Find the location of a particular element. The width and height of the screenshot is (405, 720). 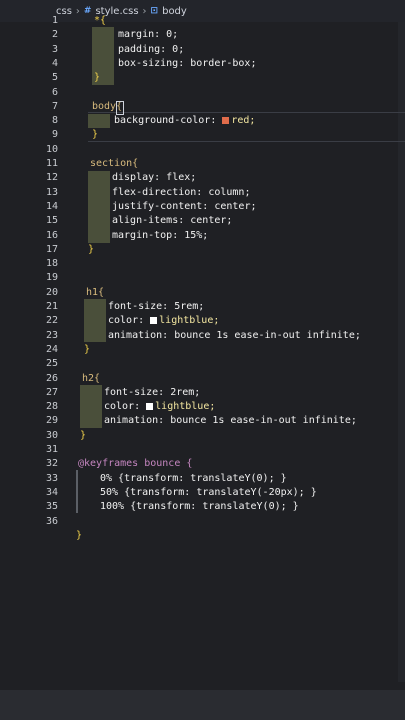

line-number: 24 is located at coordinates (51, 349).